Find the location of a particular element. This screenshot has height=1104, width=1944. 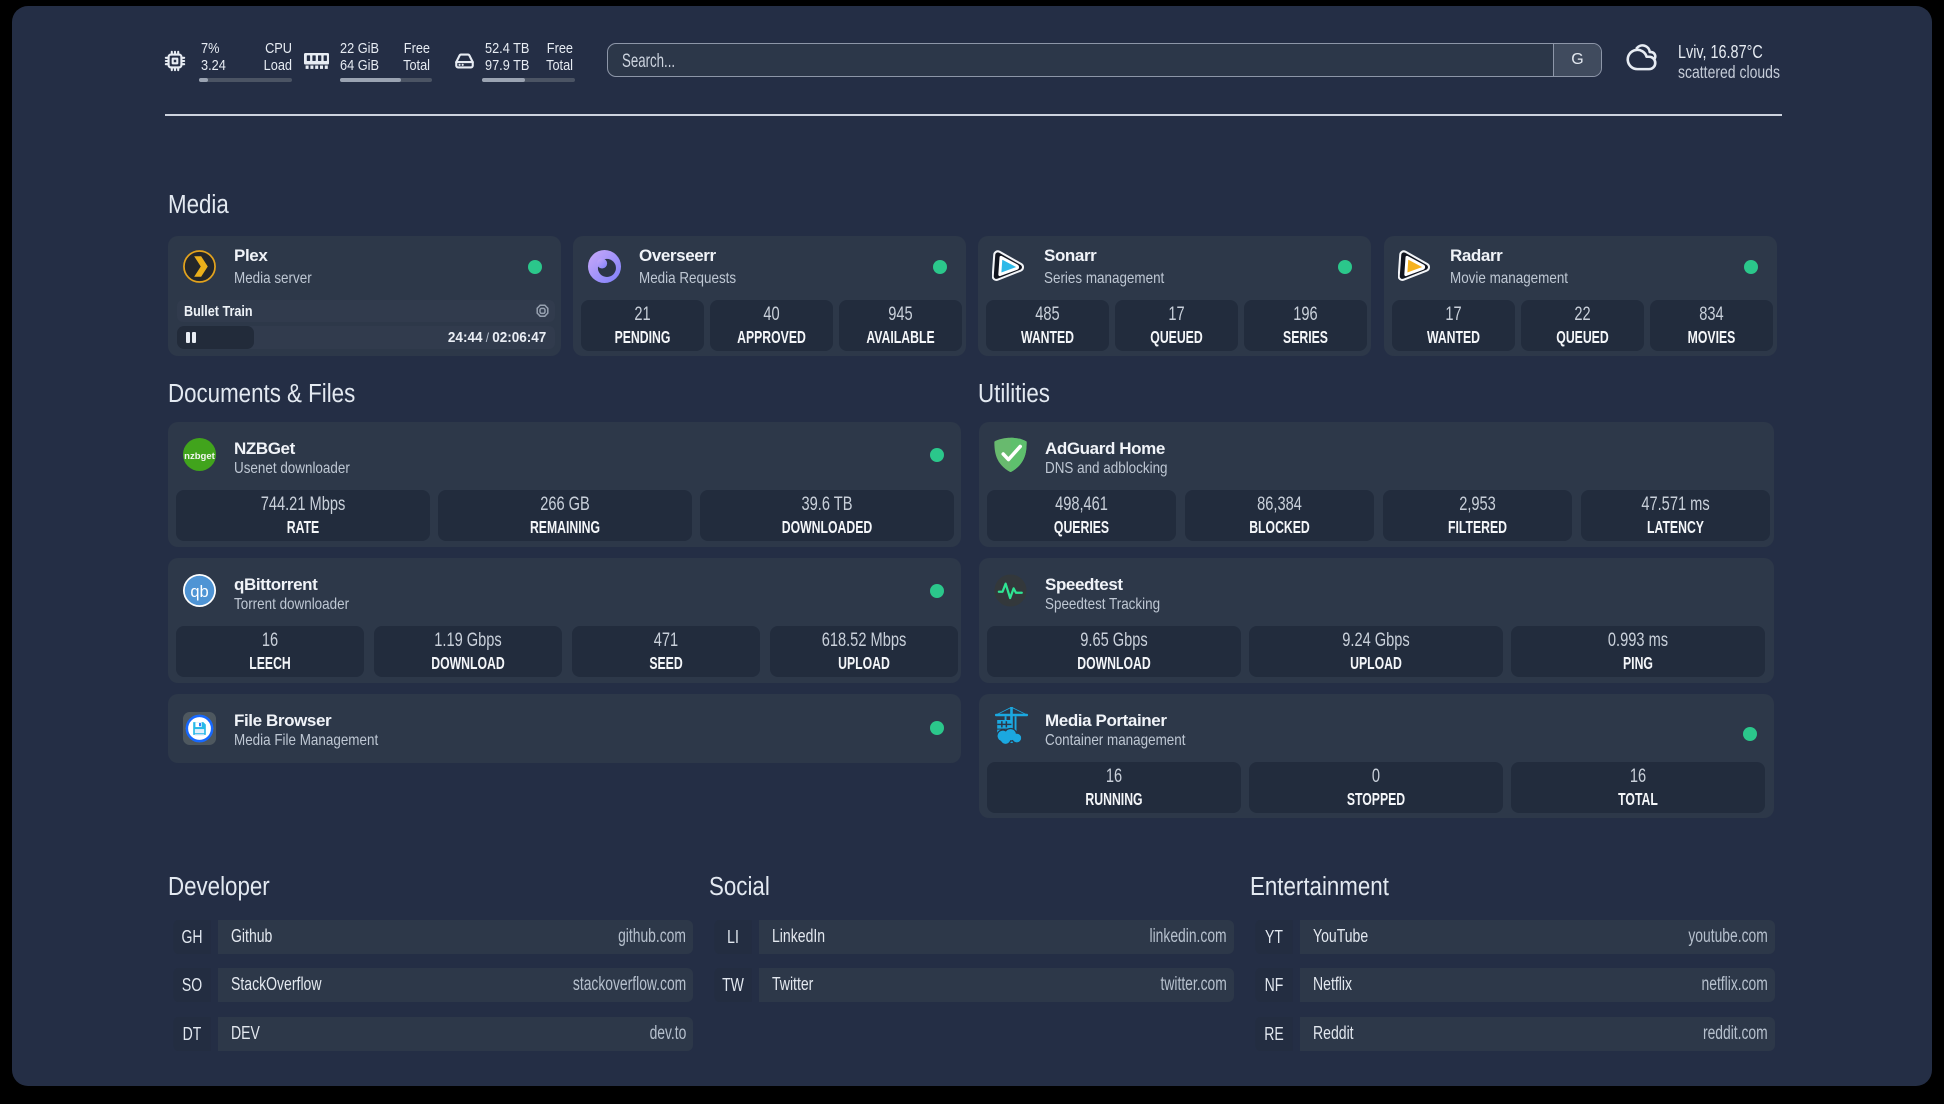

svg-text: nzbget is located at coordinates (199, 456).